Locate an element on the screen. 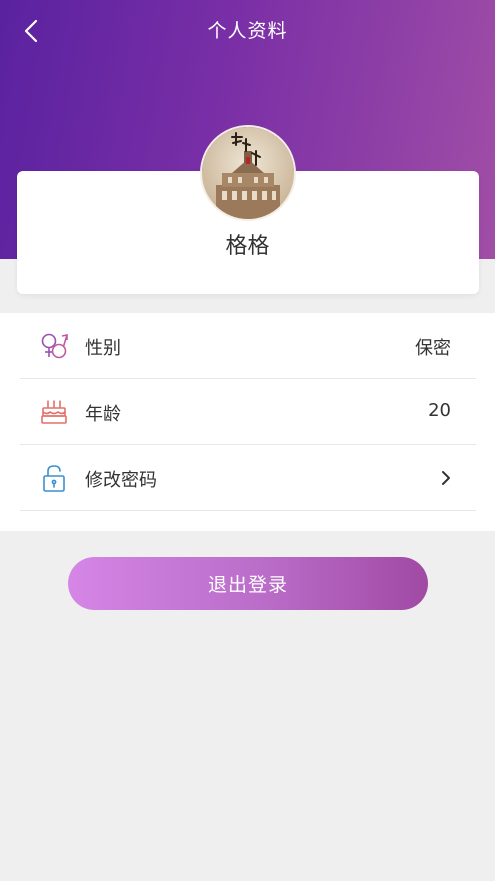 Image resolution: width=495 pixels, height=881 pixels. birthday-cake-icon is located at coordinates (54, 412).